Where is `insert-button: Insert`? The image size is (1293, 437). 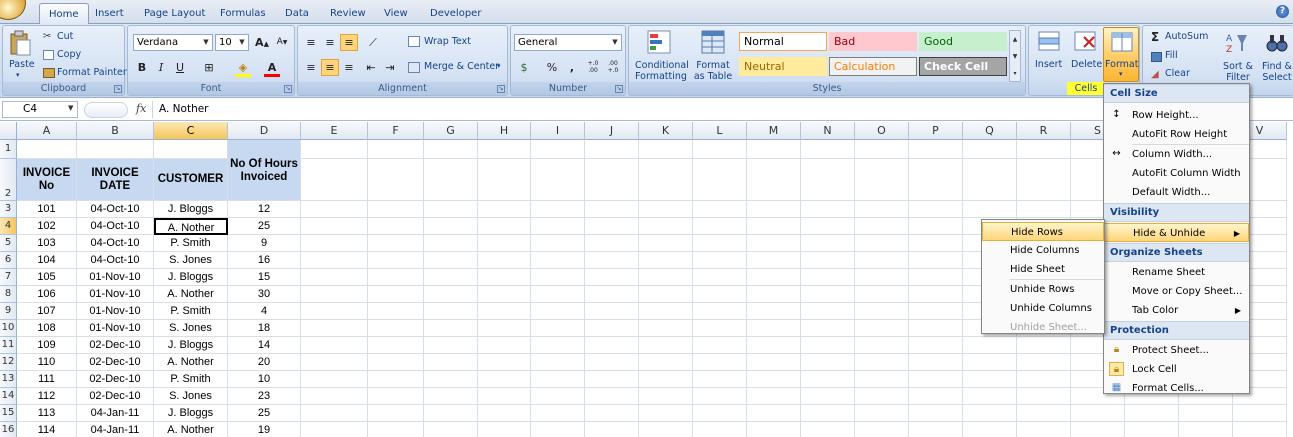 insert-button: Insert is located at coordinates (1048, 64).